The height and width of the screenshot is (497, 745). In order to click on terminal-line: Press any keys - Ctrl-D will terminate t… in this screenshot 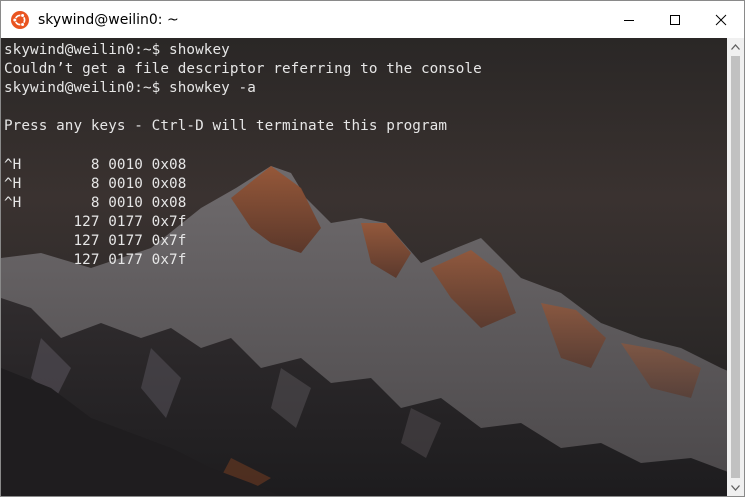, I will do `click(226, 126)`.